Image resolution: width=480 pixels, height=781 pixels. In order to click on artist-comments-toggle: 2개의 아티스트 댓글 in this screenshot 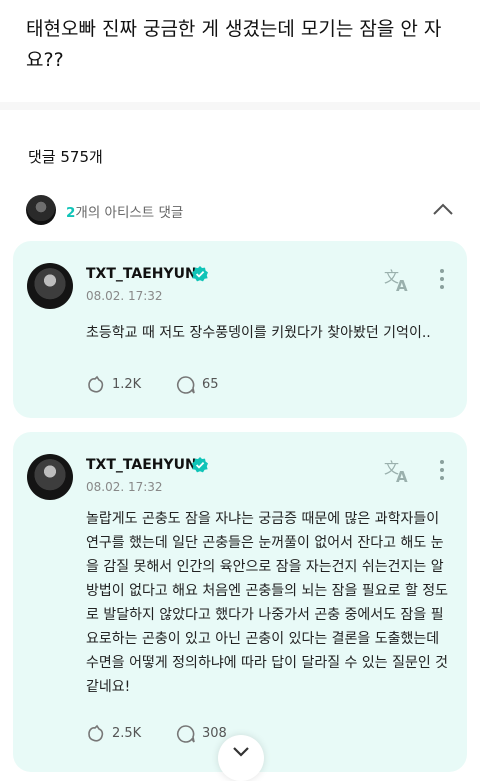, I will do `click(241, 210)`.